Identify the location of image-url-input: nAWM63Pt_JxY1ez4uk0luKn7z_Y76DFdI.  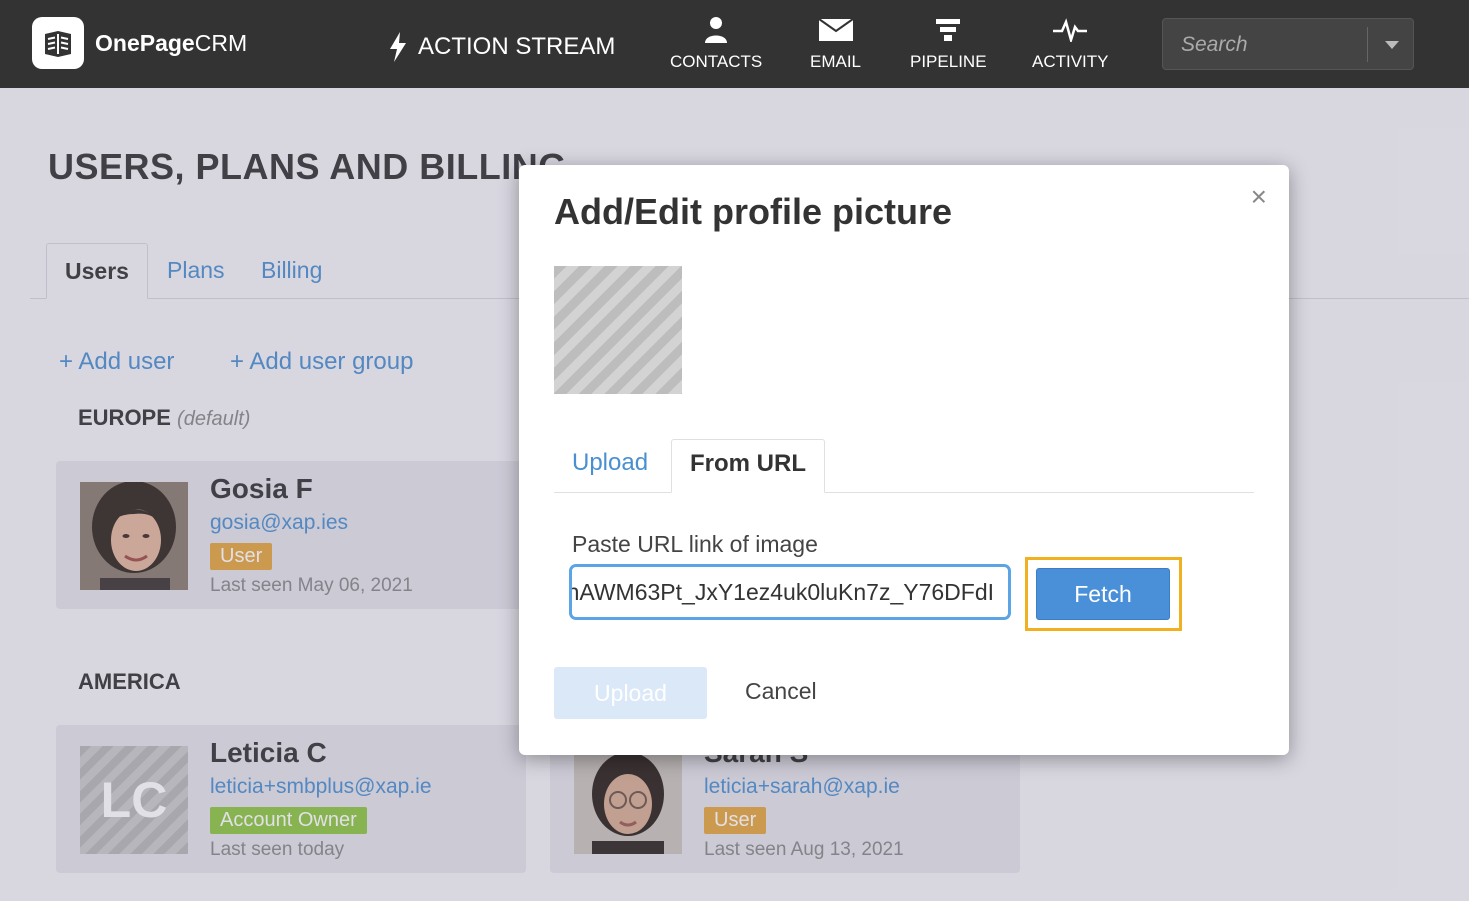
(790, 592).